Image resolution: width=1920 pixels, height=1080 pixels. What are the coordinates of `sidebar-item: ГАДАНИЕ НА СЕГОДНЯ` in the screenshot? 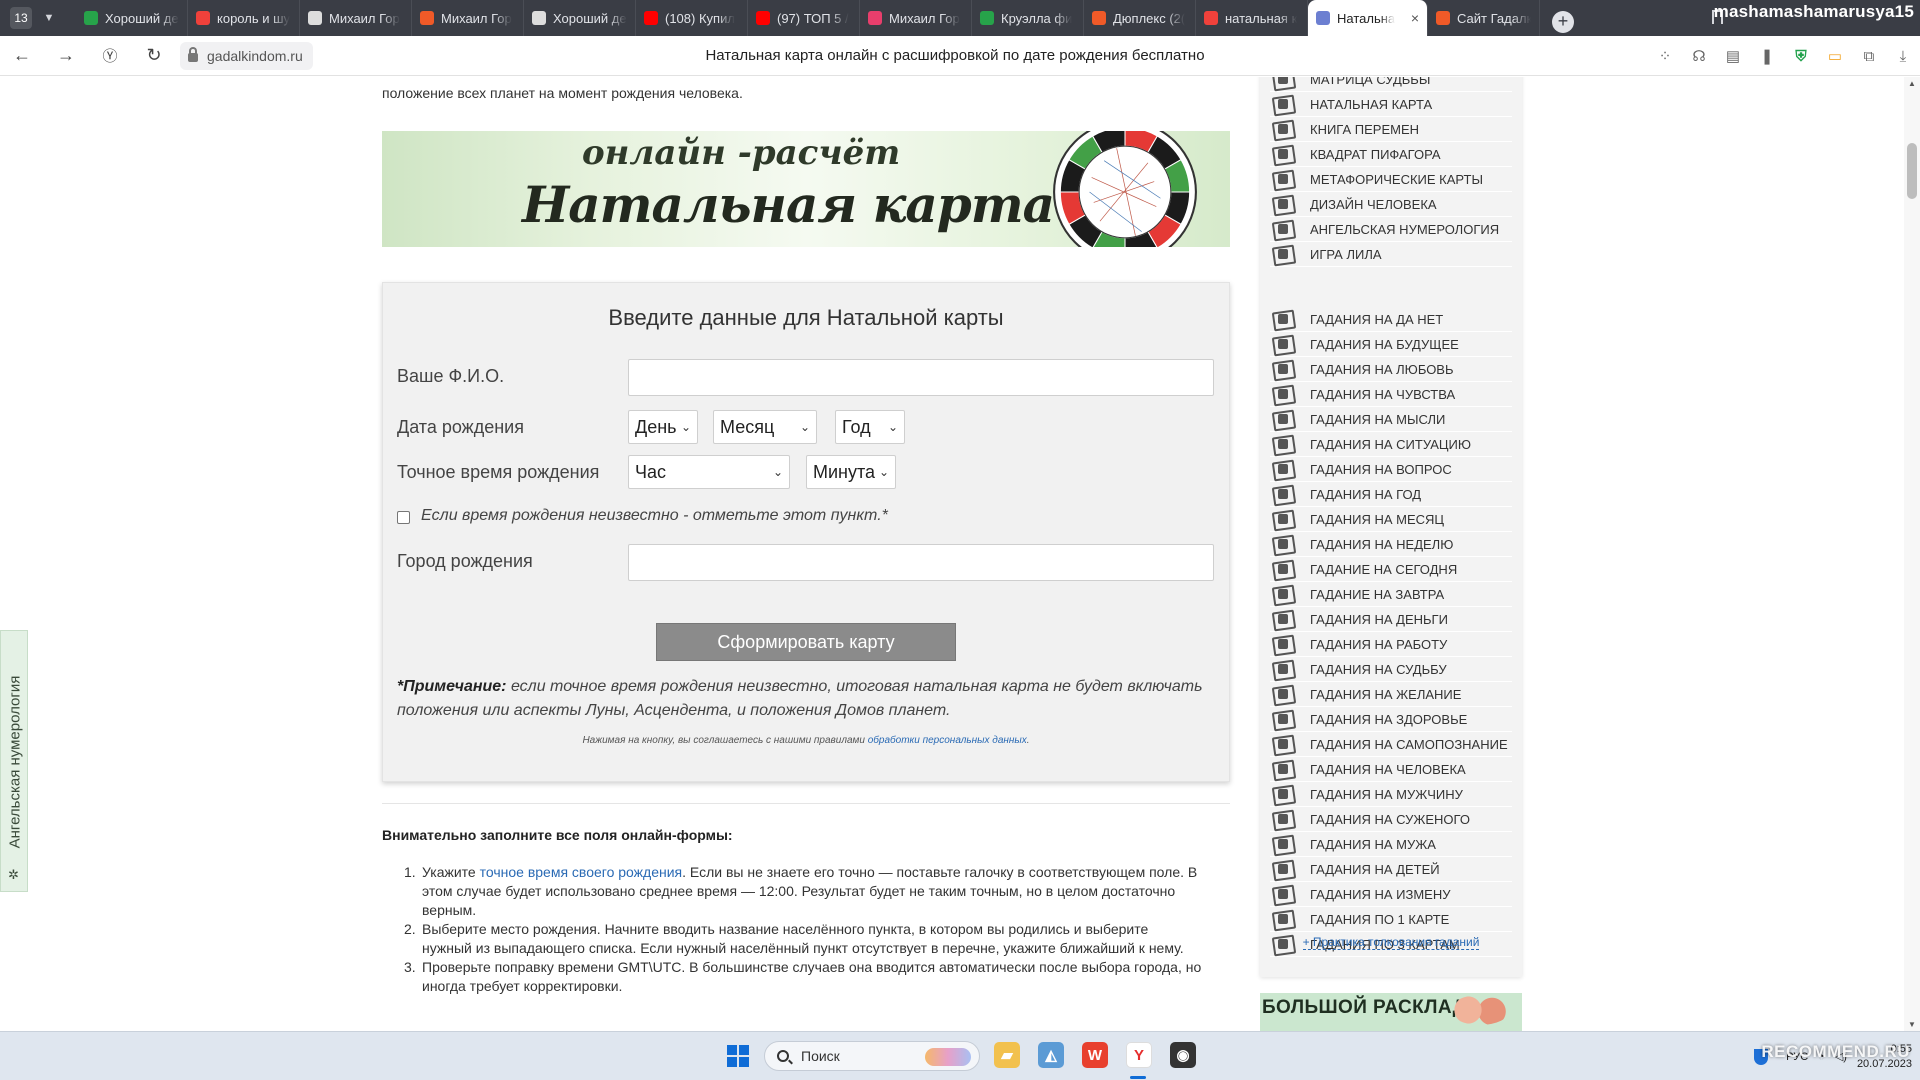 It's located at (1391, 569).